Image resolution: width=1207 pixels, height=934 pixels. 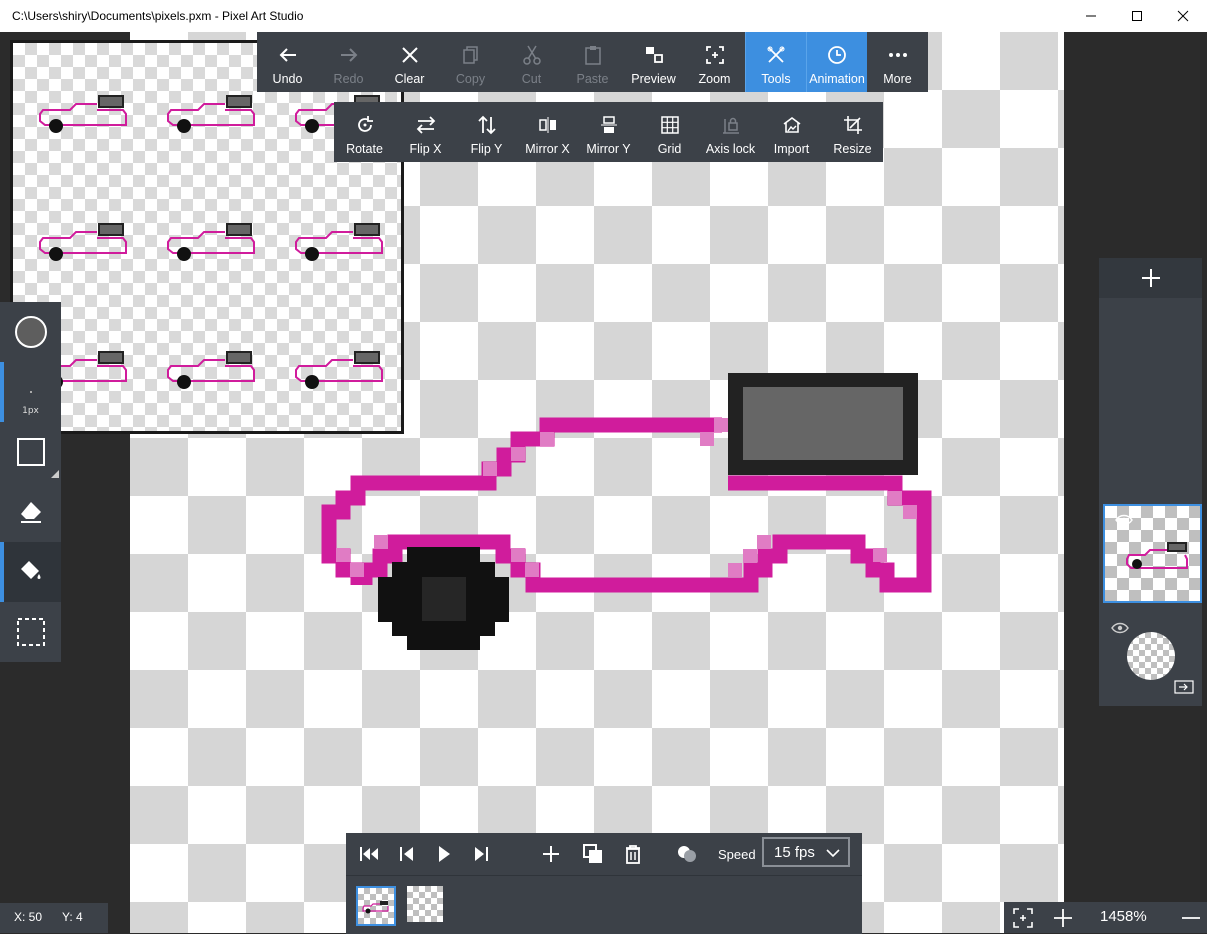 I want to click on speed-label: Speed, so click(x=737, y=854).